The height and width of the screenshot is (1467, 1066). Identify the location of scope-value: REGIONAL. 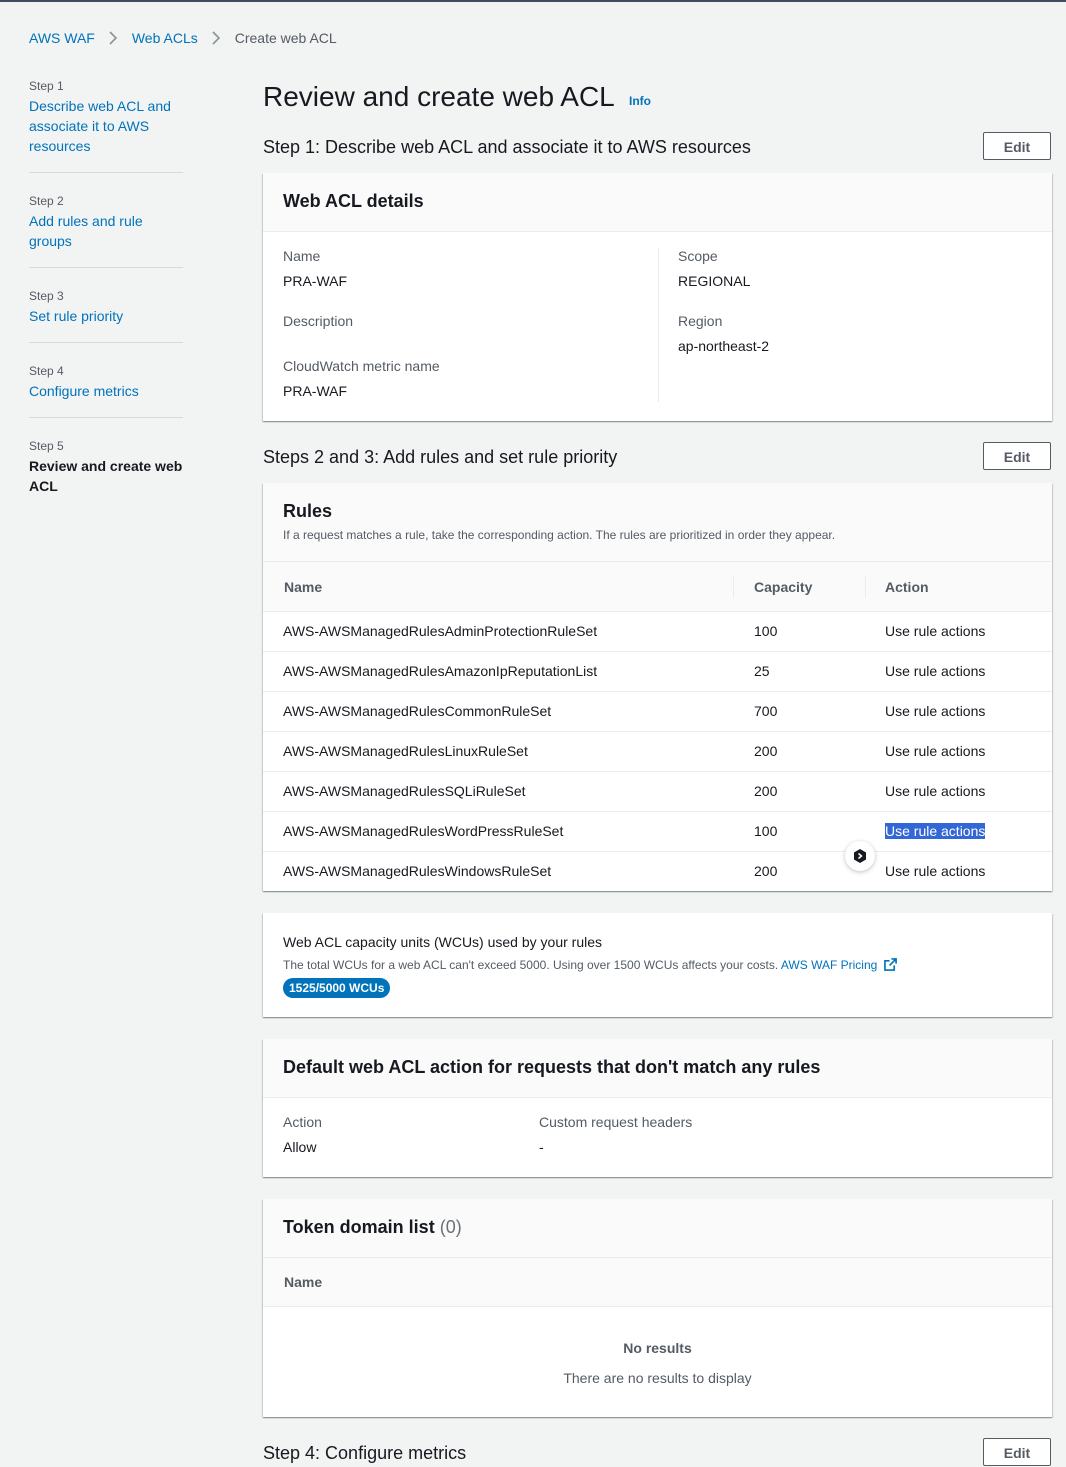
(714, 281).